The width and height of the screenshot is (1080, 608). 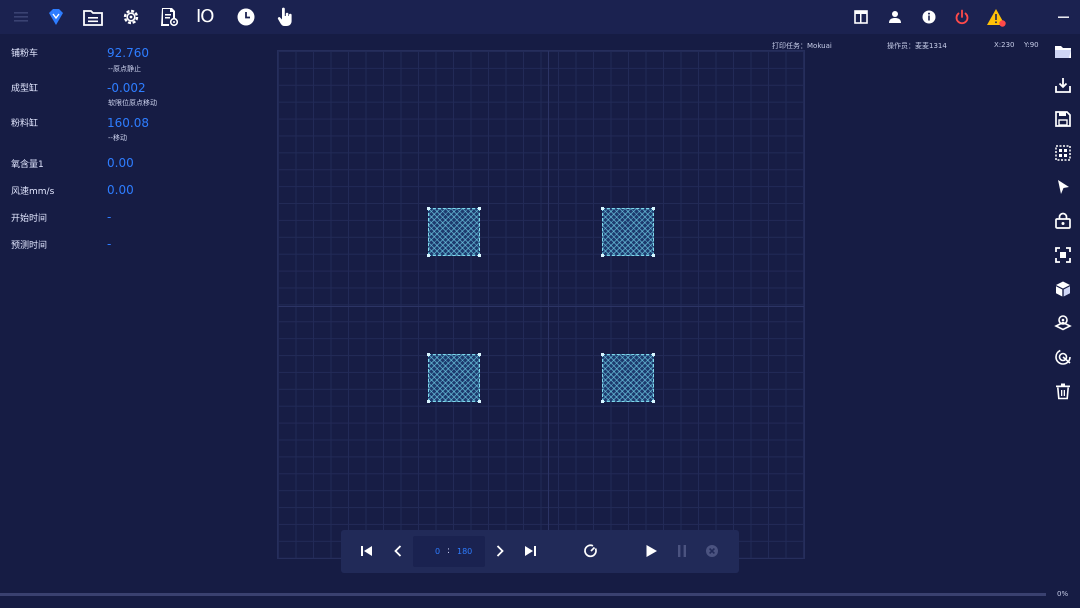 I want to click on center-line-horizontal, so click(x=541, y=306).